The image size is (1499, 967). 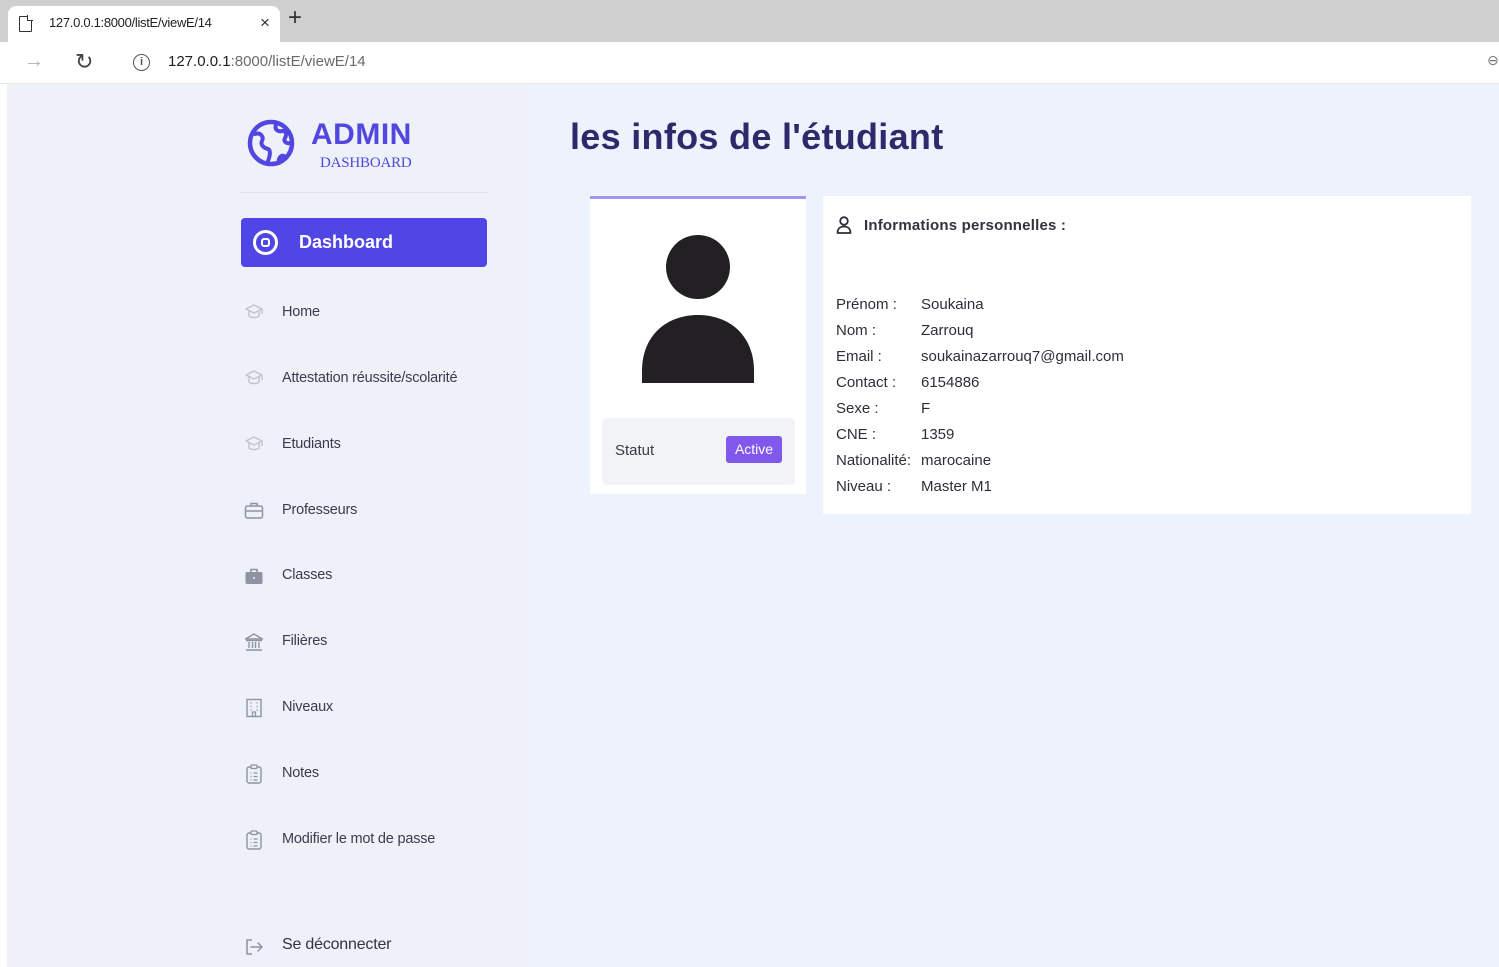 I want to click on sidebar-item-label: Etudiants, so click(x=311, y=444).